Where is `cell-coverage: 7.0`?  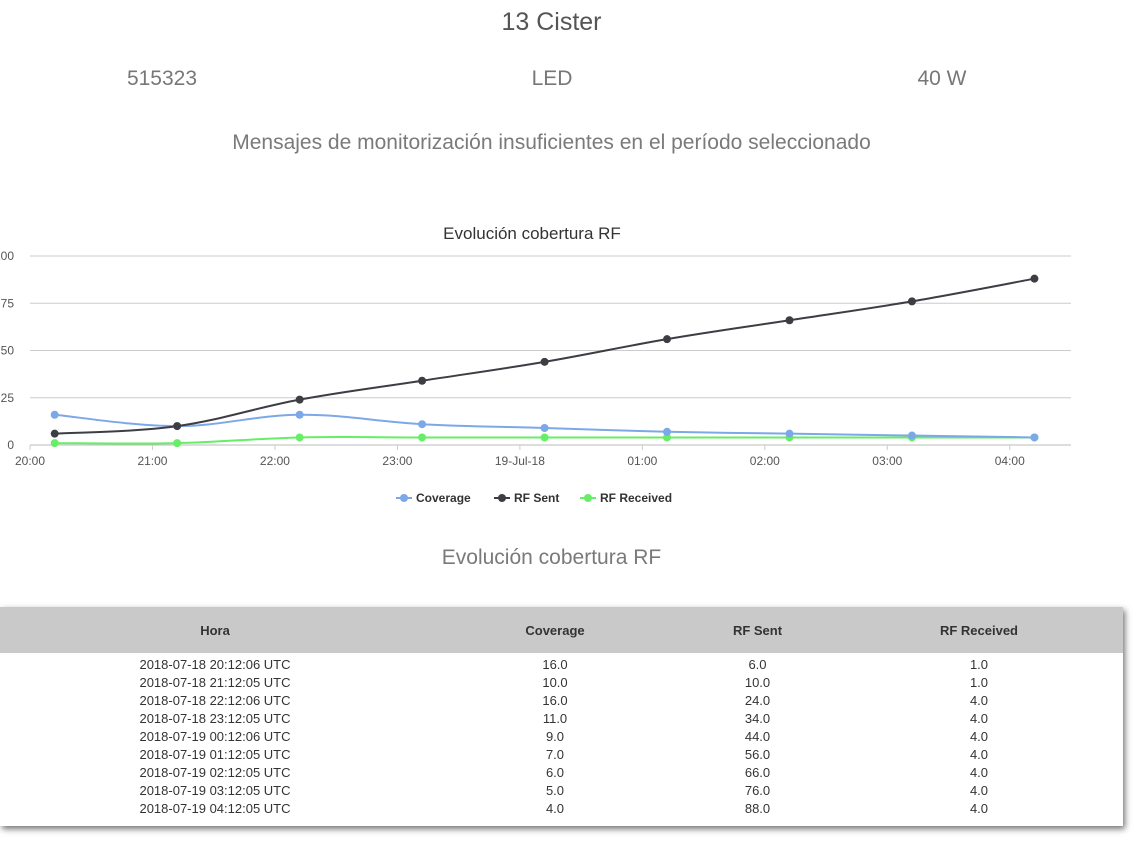 cell-coverage: 7.0 is located at coordinates (555, 754).